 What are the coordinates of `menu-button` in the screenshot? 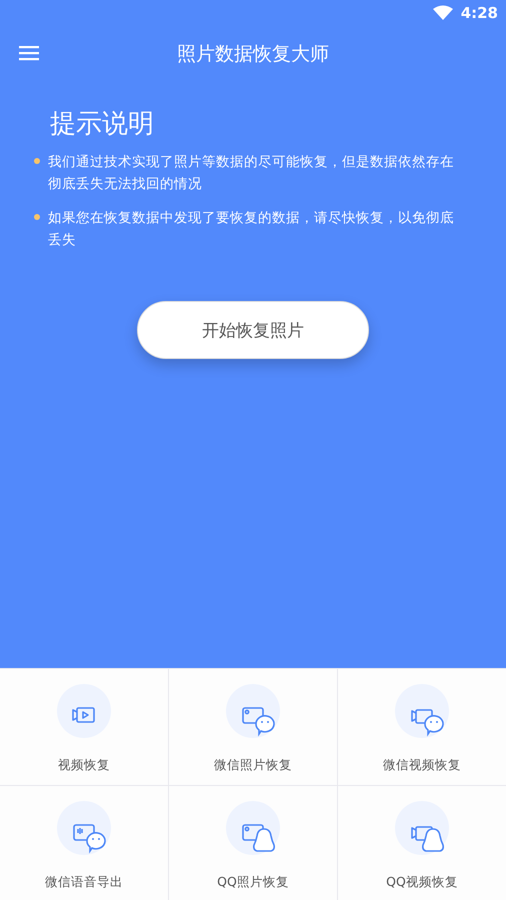 It's located at (29, 53).